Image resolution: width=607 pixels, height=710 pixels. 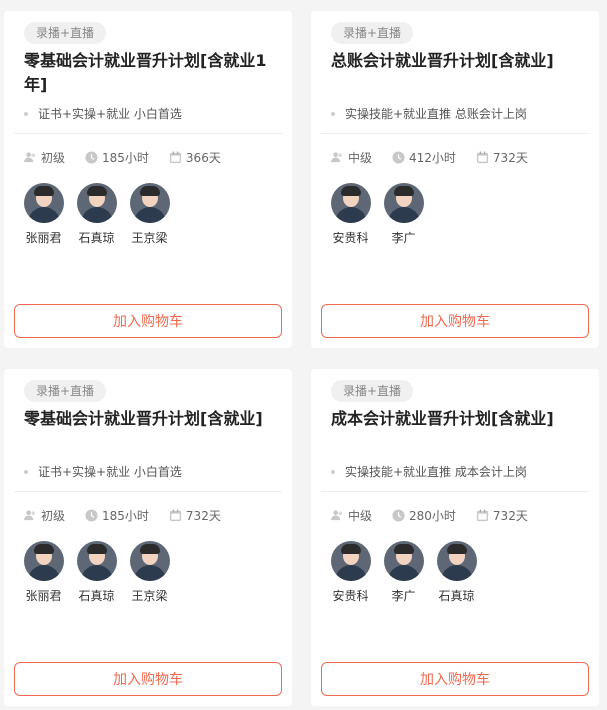 I want to click on course-meta: 中级 280小时 732天, so click(x=429, y=515).